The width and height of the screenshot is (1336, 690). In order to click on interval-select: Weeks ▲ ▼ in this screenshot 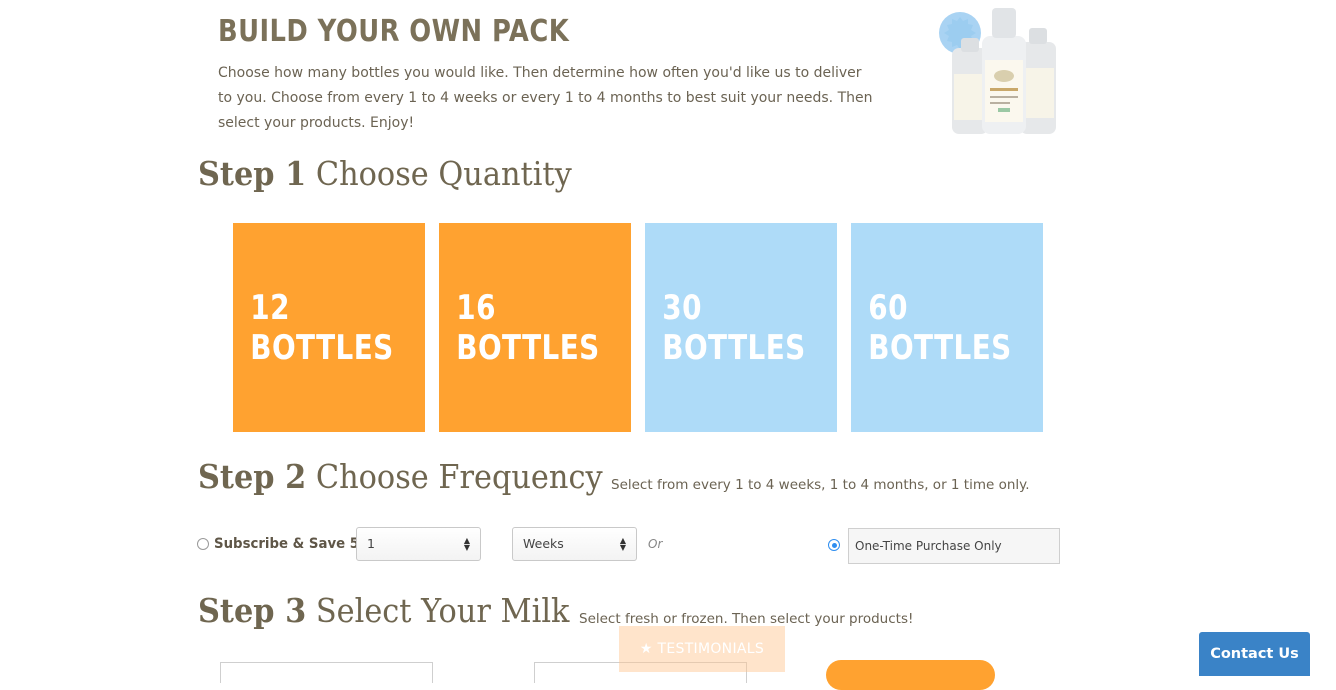, I will do `click(574, 544)`.